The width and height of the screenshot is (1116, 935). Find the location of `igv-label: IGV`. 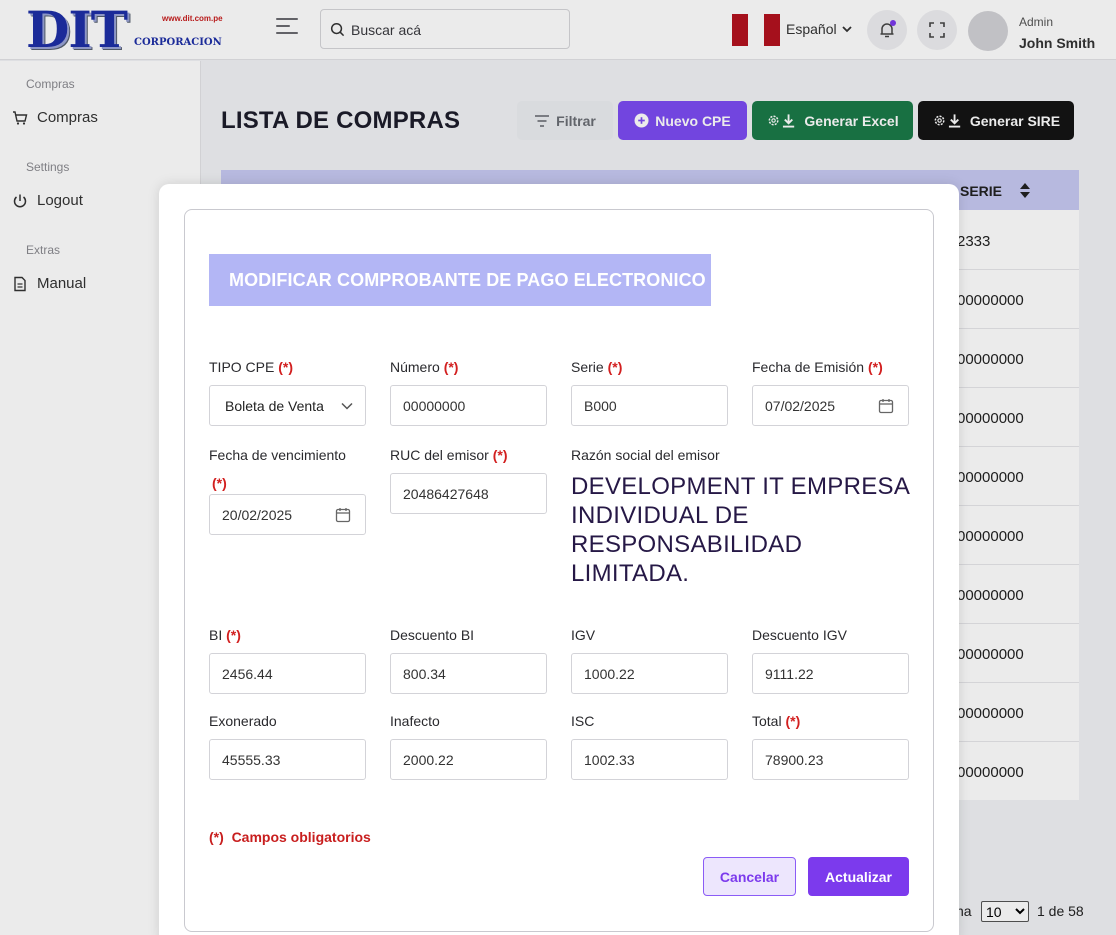

igv-label: IGV is located at coordinates (583, 635).